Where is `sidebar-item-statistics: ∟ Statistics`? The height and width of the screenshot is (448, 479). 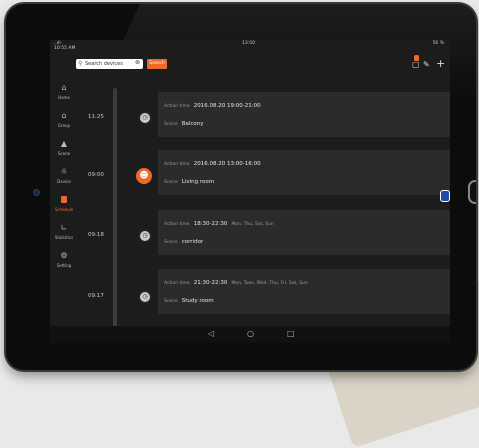 sidebar-item-statistics: ∟ Statistics is located at coordinates (64, 235).